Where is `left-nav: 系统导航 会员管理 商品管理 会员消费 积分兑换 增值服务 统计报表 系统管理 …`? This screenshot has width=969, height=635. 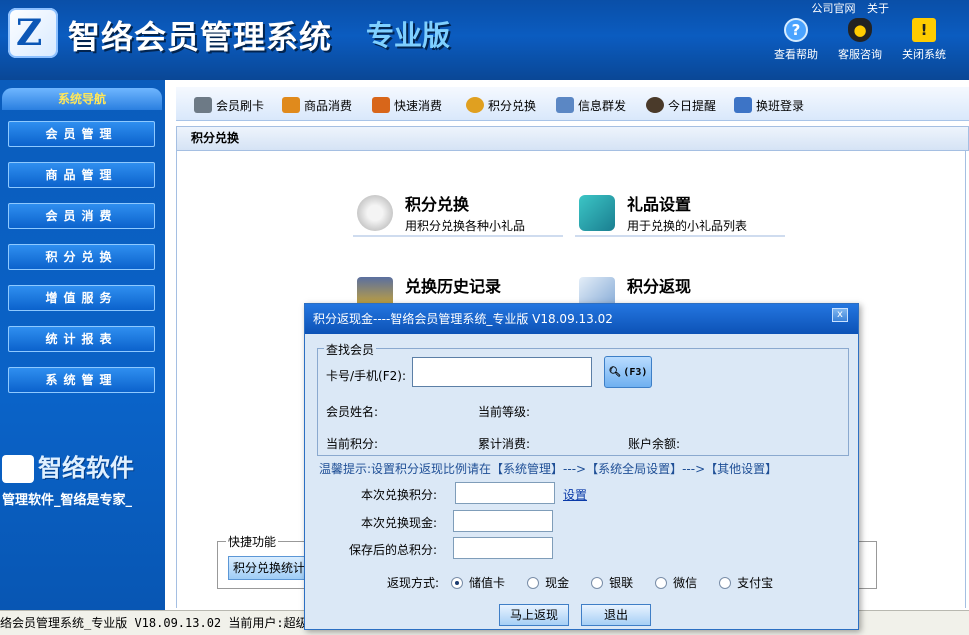 left-nav: 系统导航 会员管理 商品管理 会员消费 积分兑换 增值服务 统计报表 系统管理 … is located at coordinates (82, 345).